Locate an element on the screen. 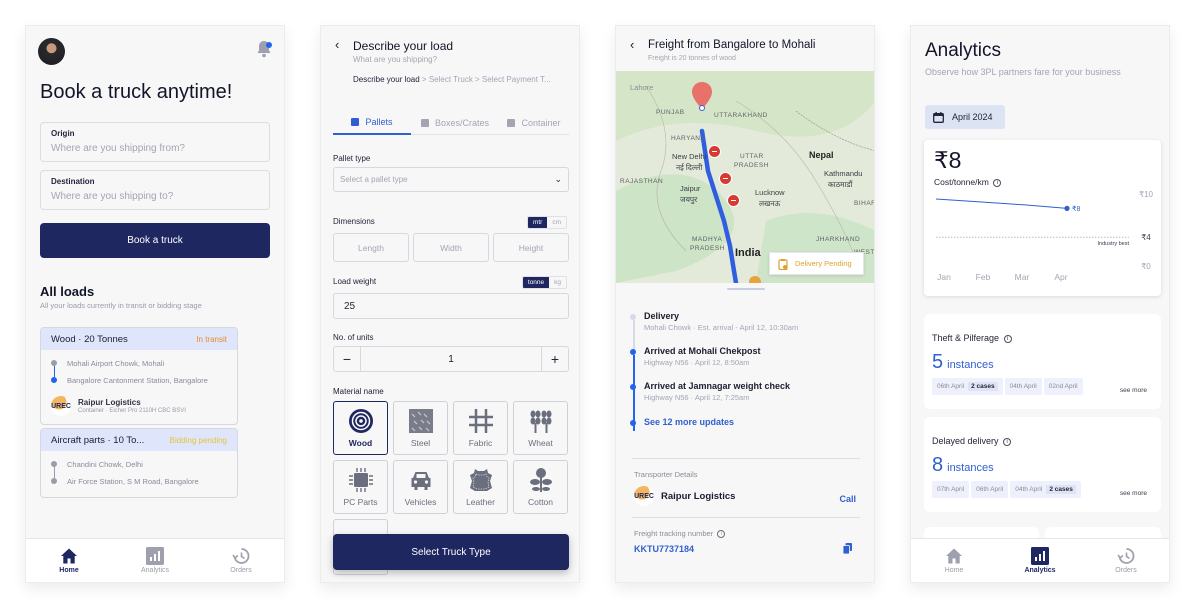  quantity-value: 1 is located at coordinates (451, 359).